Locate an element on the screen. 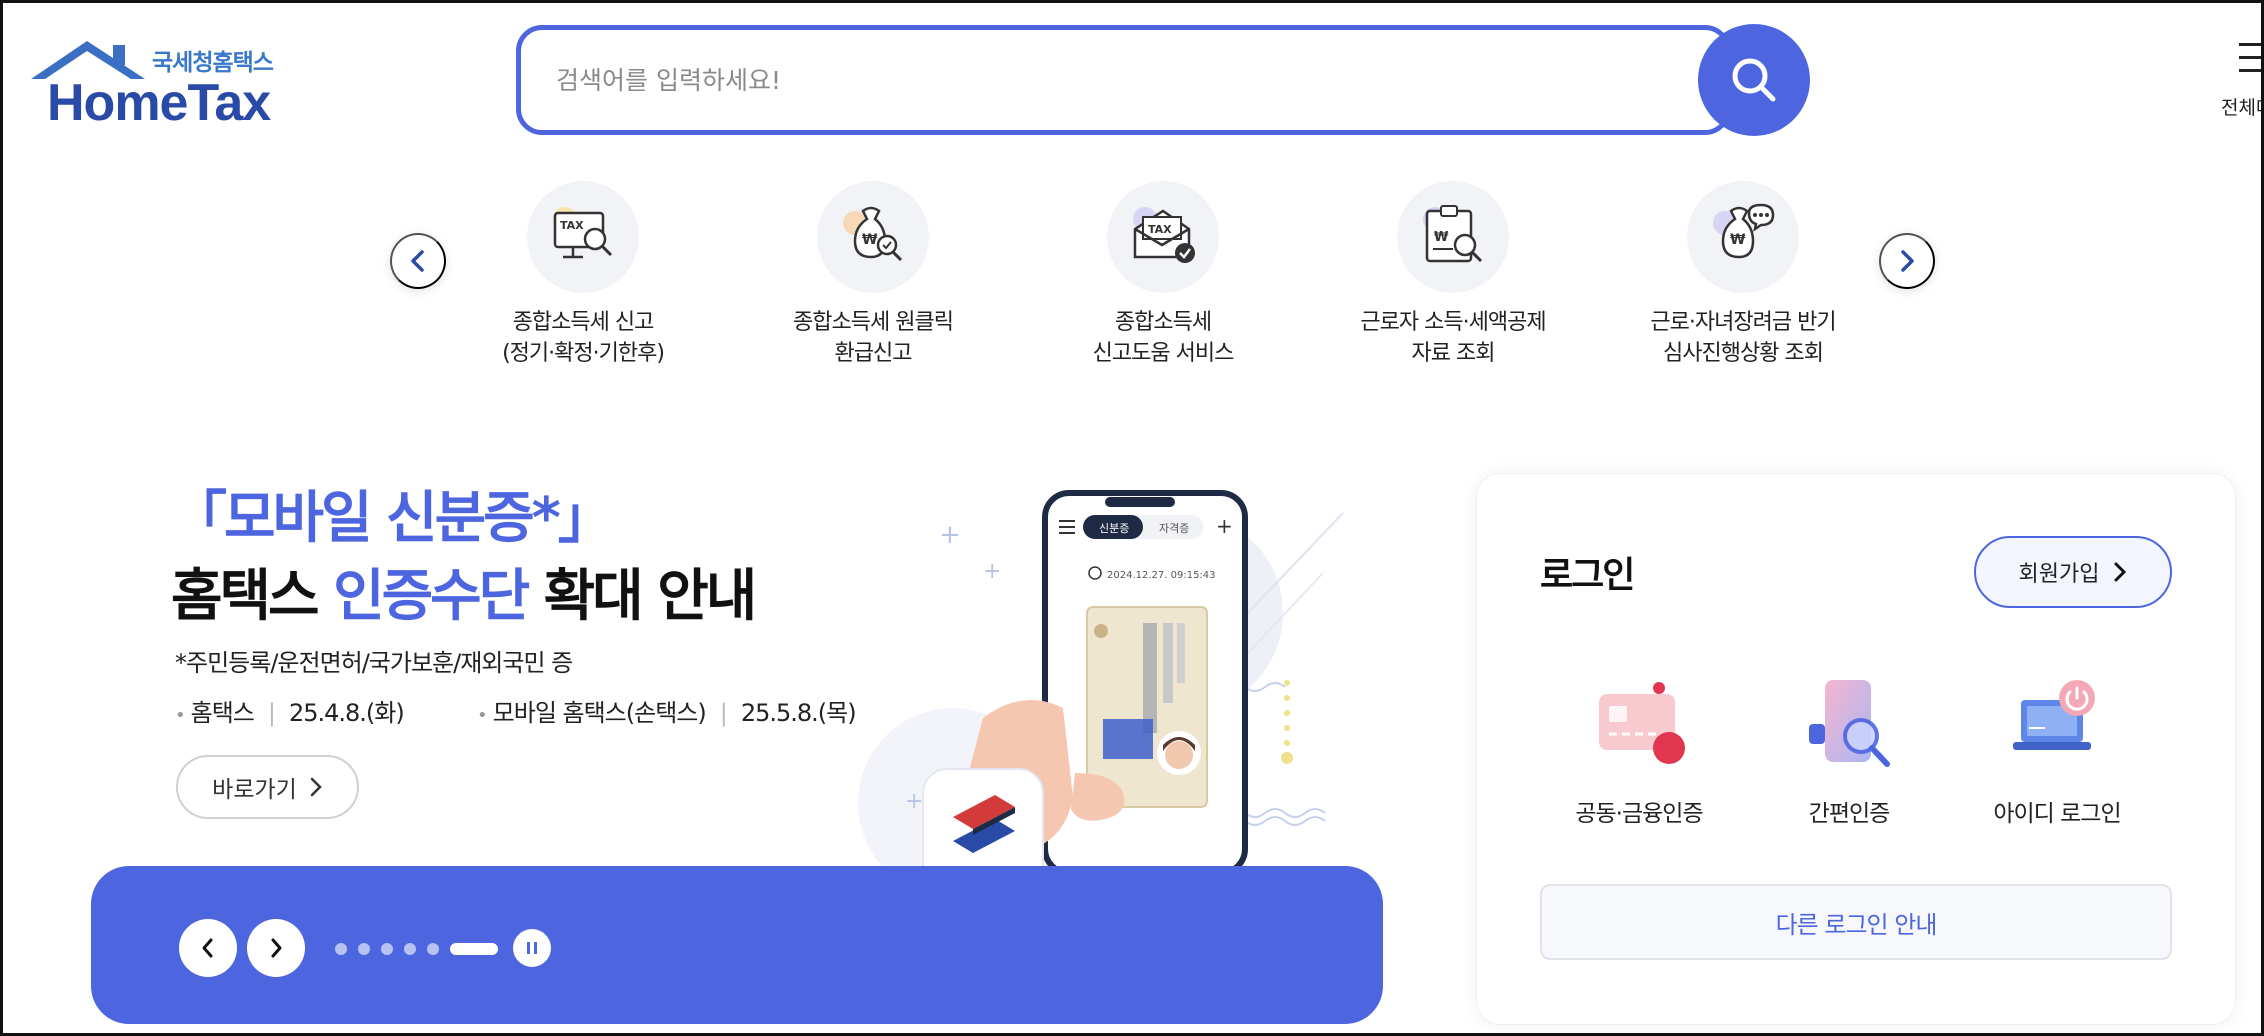 The height and width of the screenshot is (1036, 2264). banner-dates: • 홈택스 | 25.4.8.(화) • 모바일 홈택스(손택스) | 25.5.8.(목) is located at coordinates (516, 713).